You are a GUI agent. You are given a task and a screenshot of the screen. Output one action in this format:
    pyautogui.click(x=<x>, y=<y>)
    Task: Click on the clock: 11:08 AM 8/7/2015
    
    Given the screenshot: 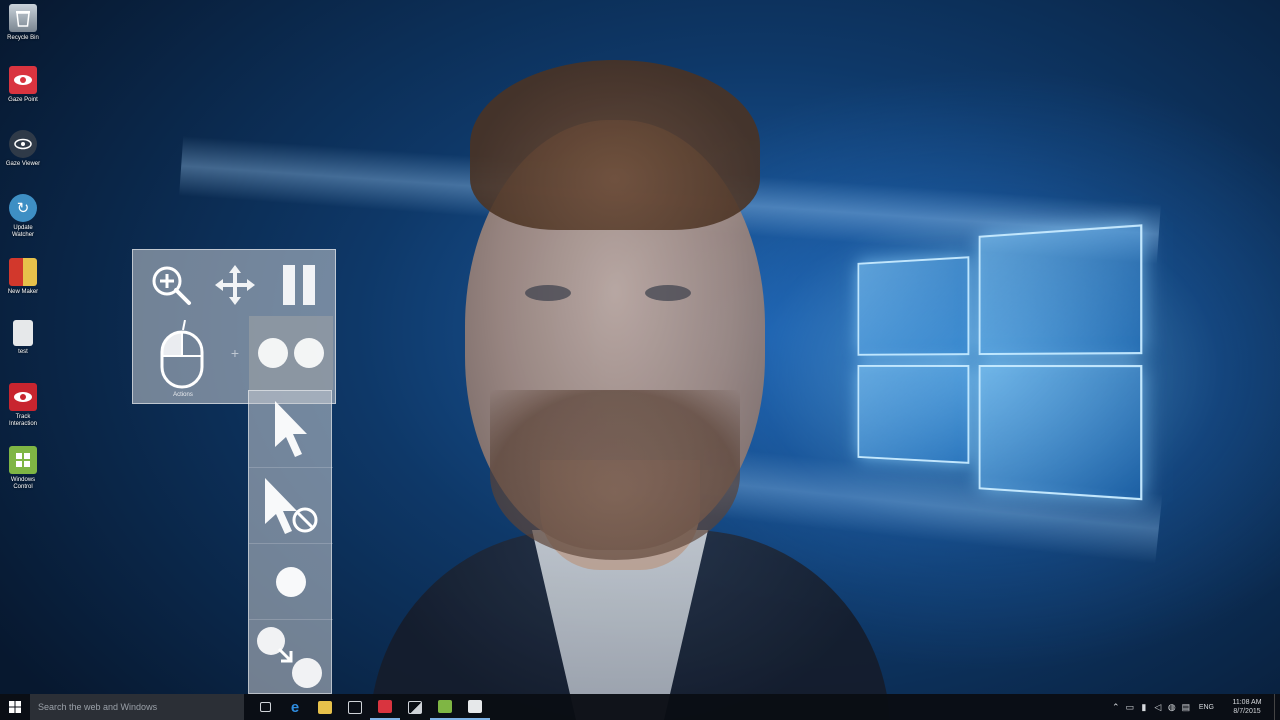 What is the action you would take?
    pyautogui.click(x=1247, y=707)
    